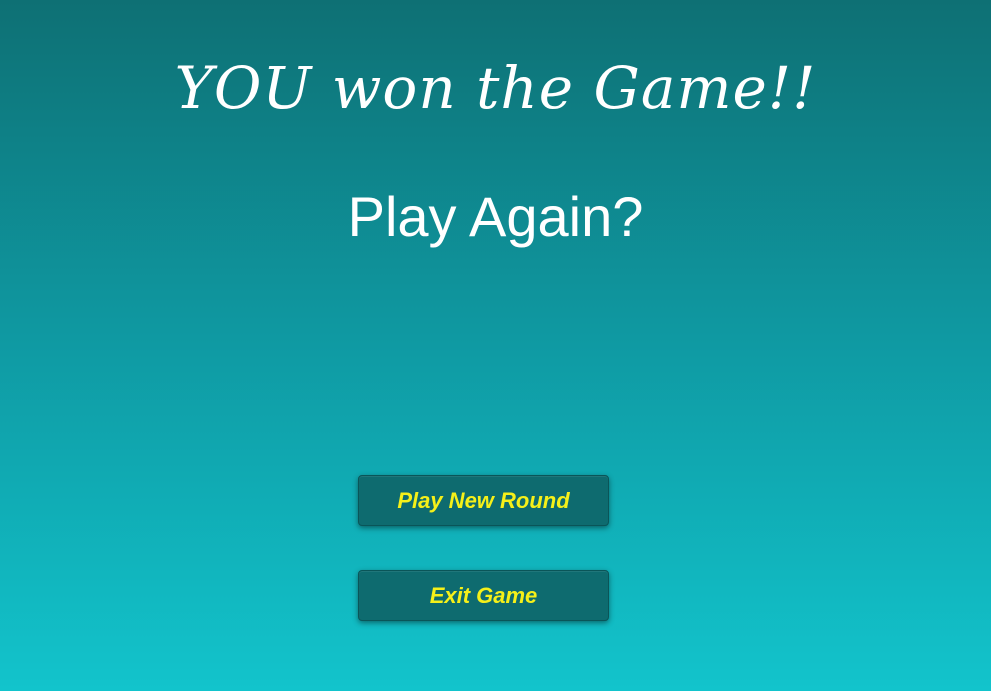 This screenshot has width=991, height=691. What do you see at coordinates (483, 595) in the screenshot?
I see `exit-game-button: Exit Game` at bounding box center [483, 595].